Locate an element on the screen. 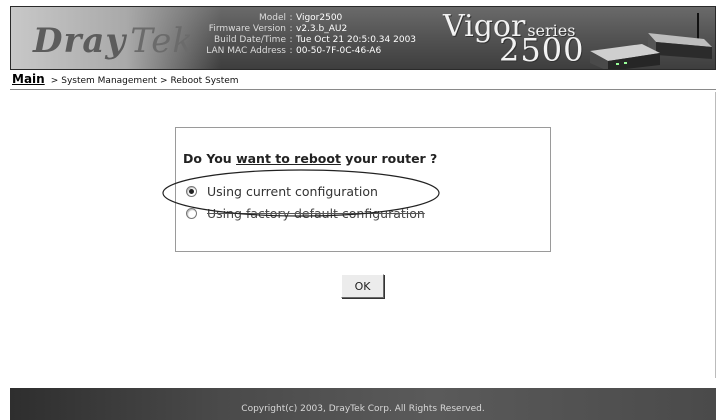  logo-tek: Tek is located at coordinates (162, 41).